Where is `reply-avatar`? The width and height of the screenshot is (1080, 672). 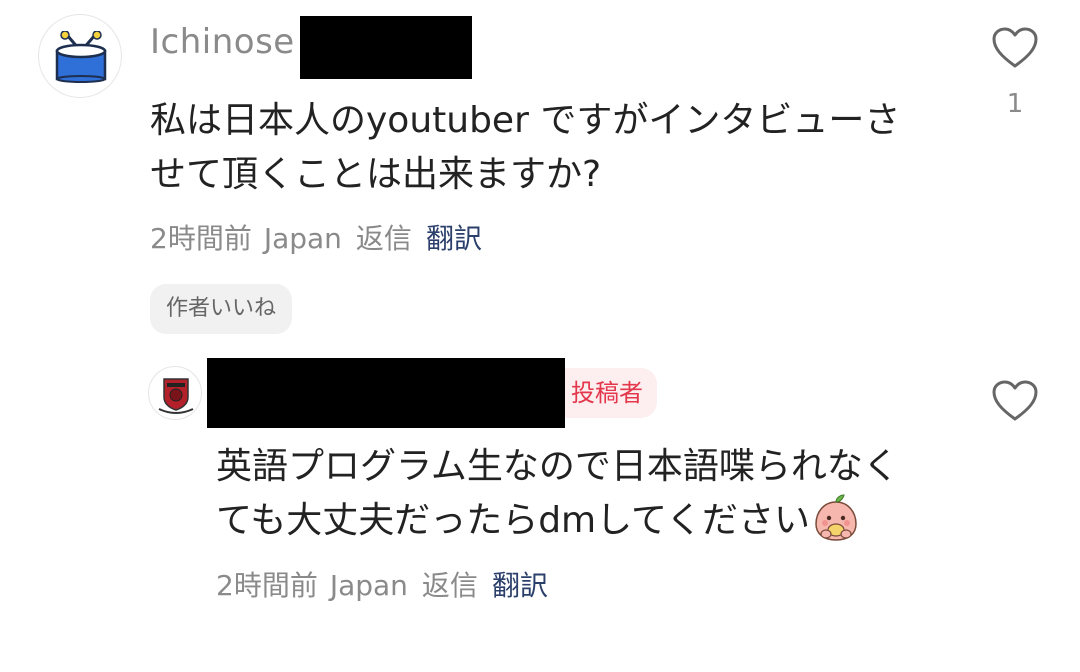 reply-avatar is located at coordinates (175, 393).